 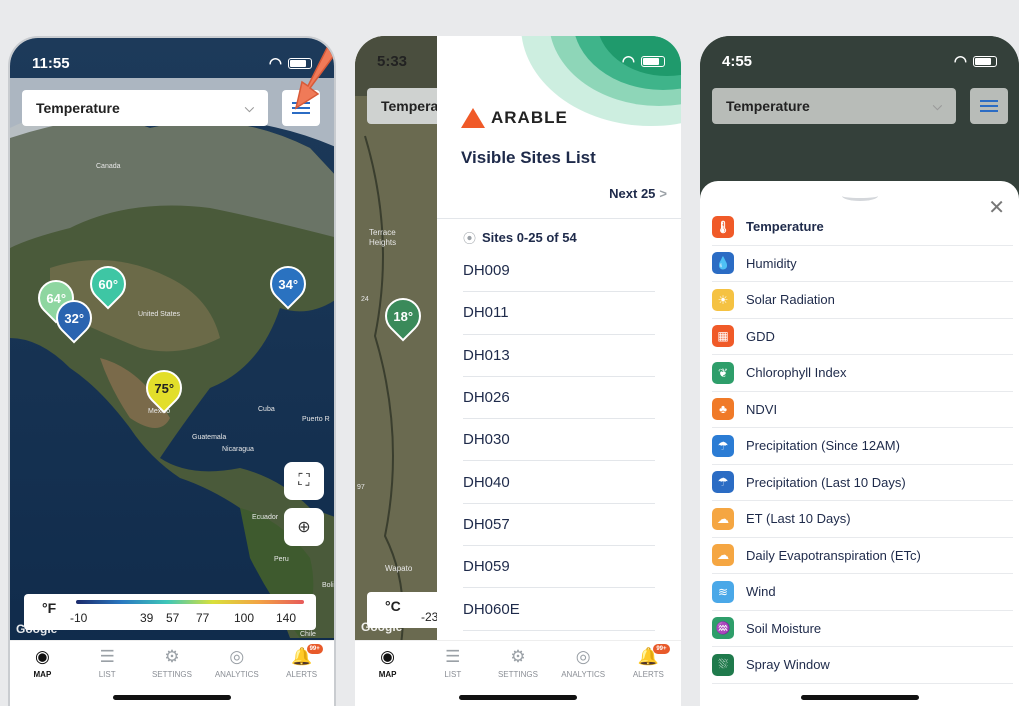 What do you see at coordinates (862, 373) in the screenshot?
I see `metric-option-chlorophyll-index: ❦ Chlorophyll Index` at bounding box center [862, 373].